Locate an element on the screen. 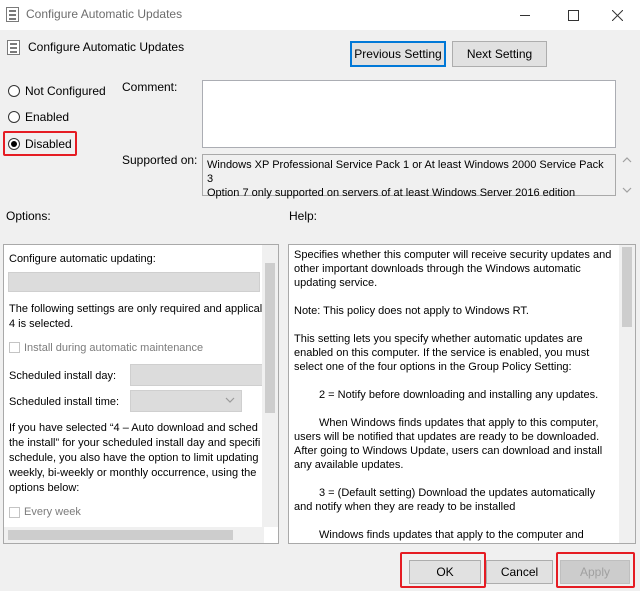  options-vertical-scrollbar is located at coordinates (270, 386).